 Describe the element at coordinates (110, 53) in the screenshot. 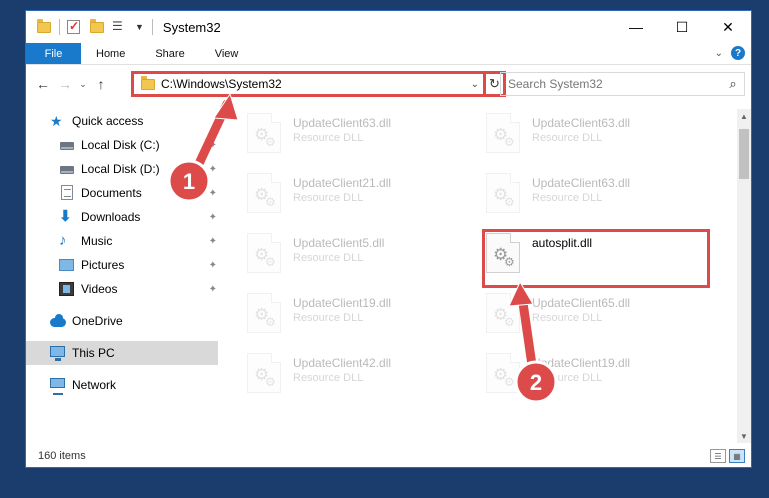

I see `tab-home: Home` at that location.